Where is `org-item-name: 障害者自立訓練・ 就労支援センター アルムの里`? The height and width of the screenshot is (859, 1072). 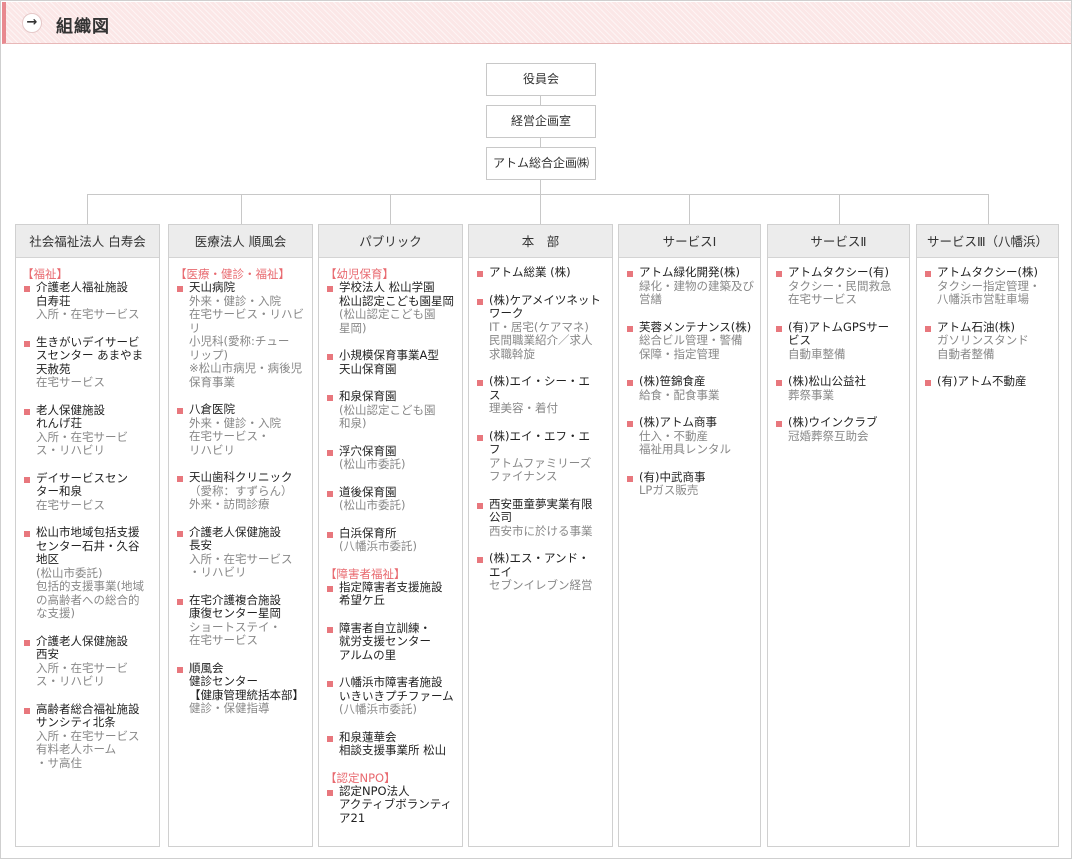
org-item-name: 障害者自立訓練・ 就労支援センター アルムの里 is located at coordinates (385, 641).